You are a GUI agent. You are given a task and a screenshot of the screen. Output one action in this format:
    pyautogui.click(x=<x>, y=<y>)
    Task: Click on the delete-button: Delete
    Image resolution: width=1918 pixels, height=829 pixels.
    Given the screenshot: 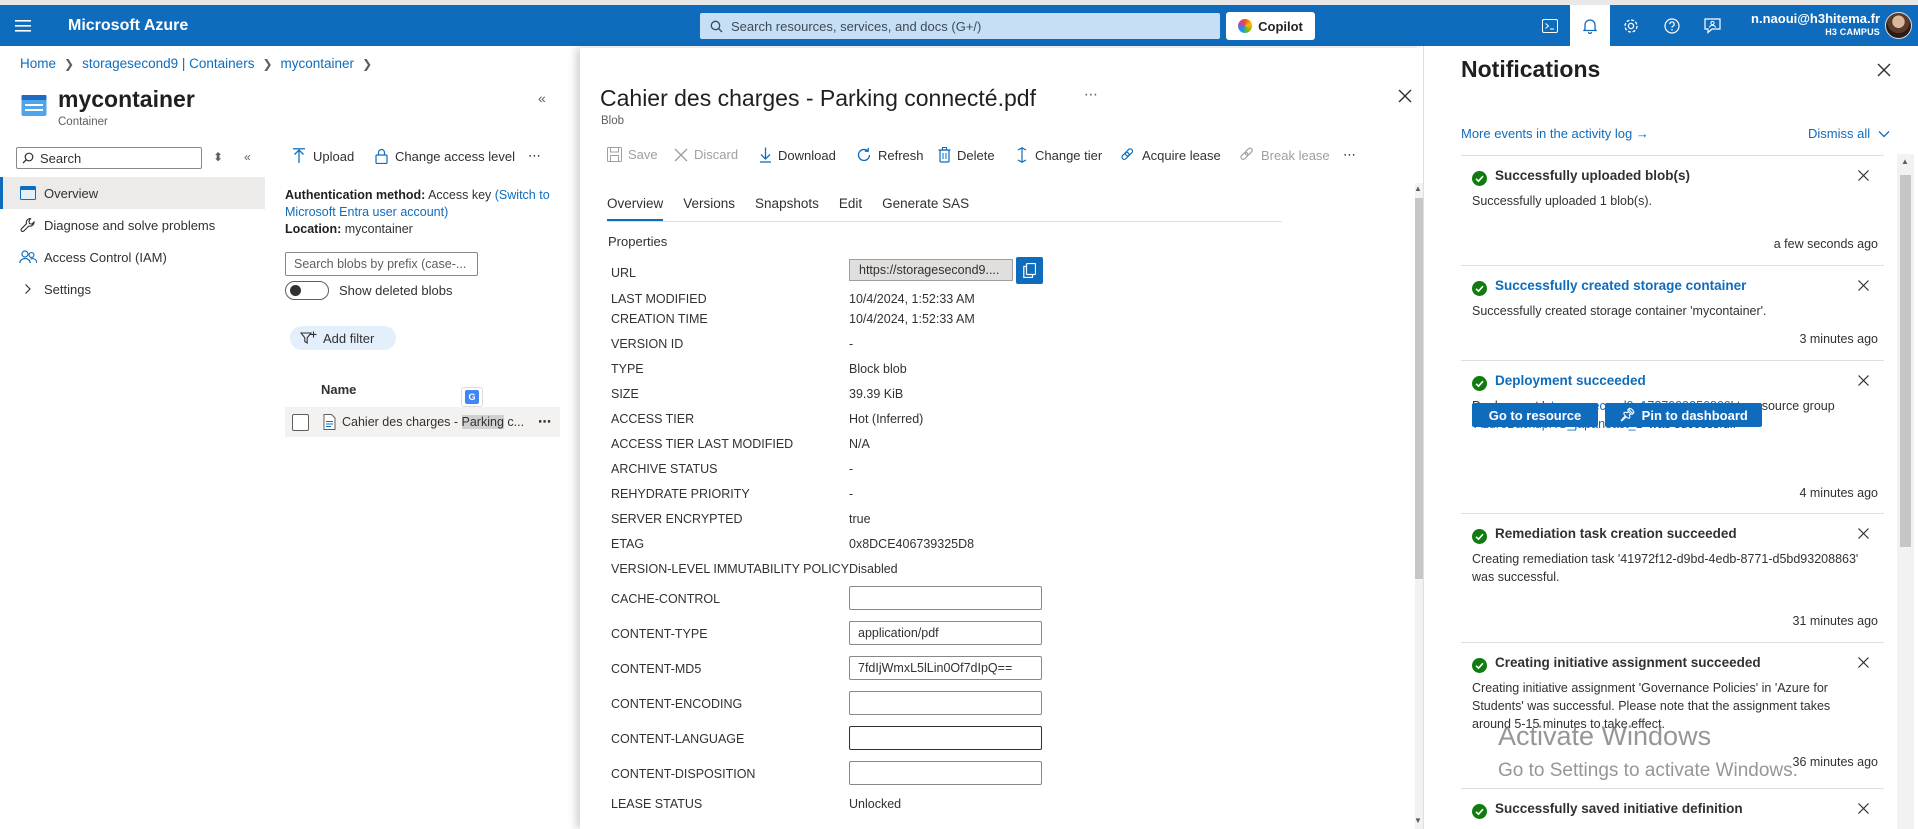 What is the action you would take?
    pyautogui.click(x=966, y=155)
    